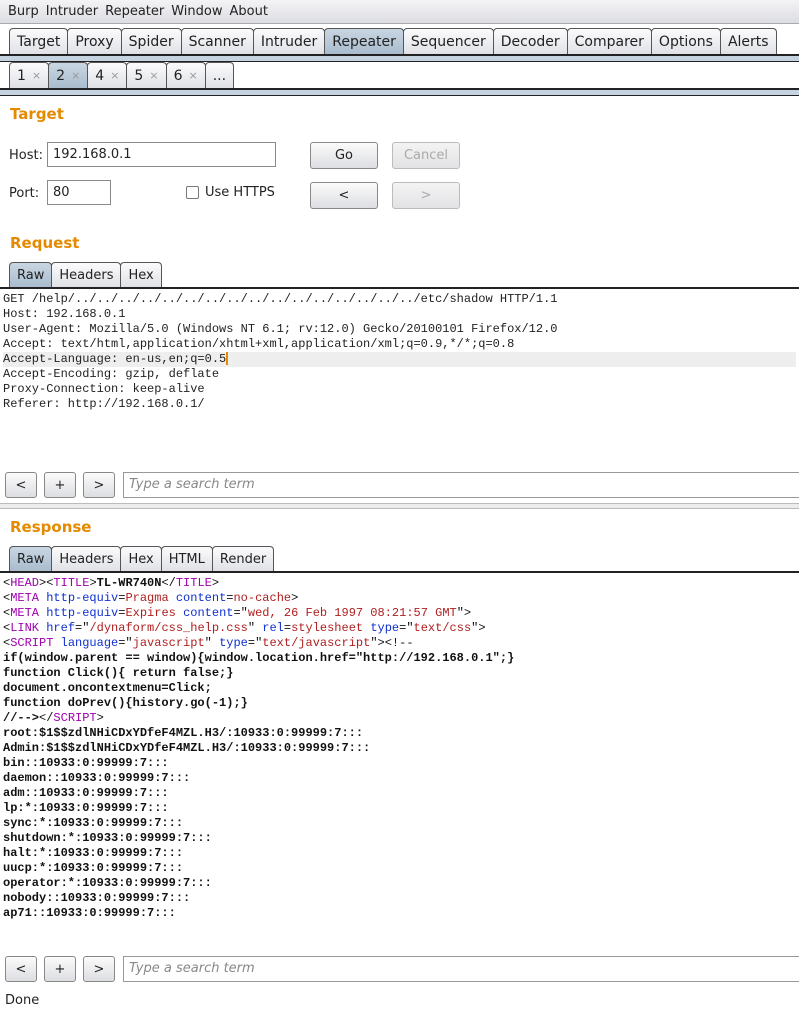 The width and height of the screenshot is (799, 1015). Describe the element at coordinates (243, 558) in the screenshot. I see `response-tab-render: Render` at that location.